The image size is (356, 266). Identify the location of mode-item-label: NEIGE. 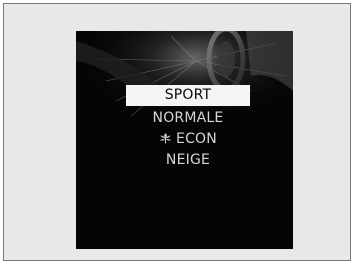
(188, 160).